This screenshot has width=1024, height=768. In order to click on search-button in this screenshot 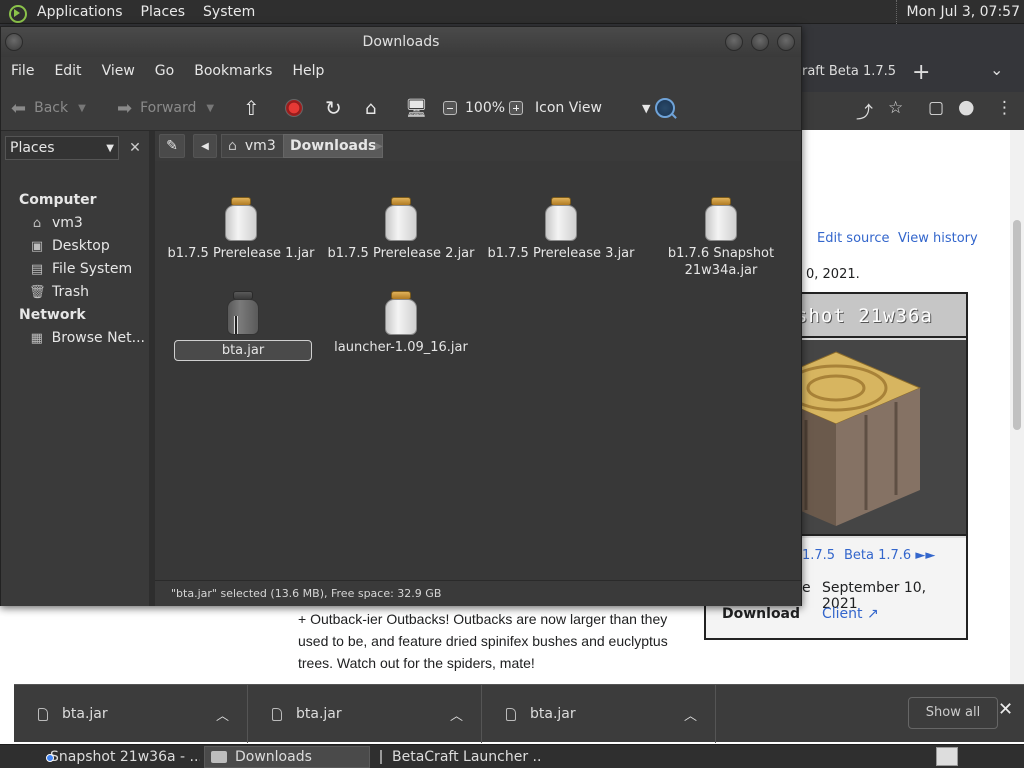, I will do `click(665, 108)`.